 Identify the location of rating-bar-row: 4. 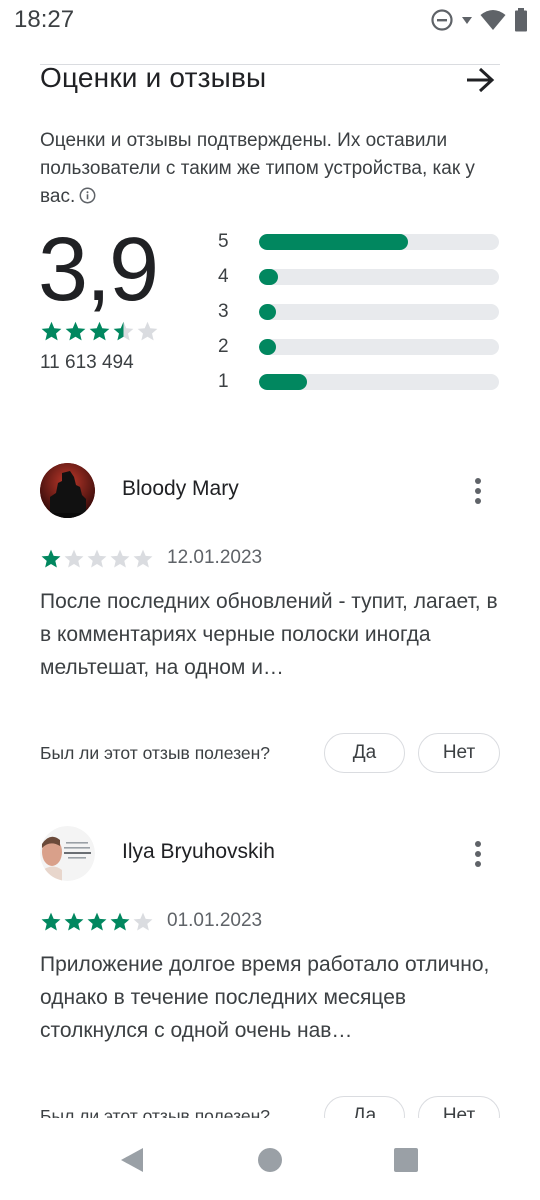
(359, 276).